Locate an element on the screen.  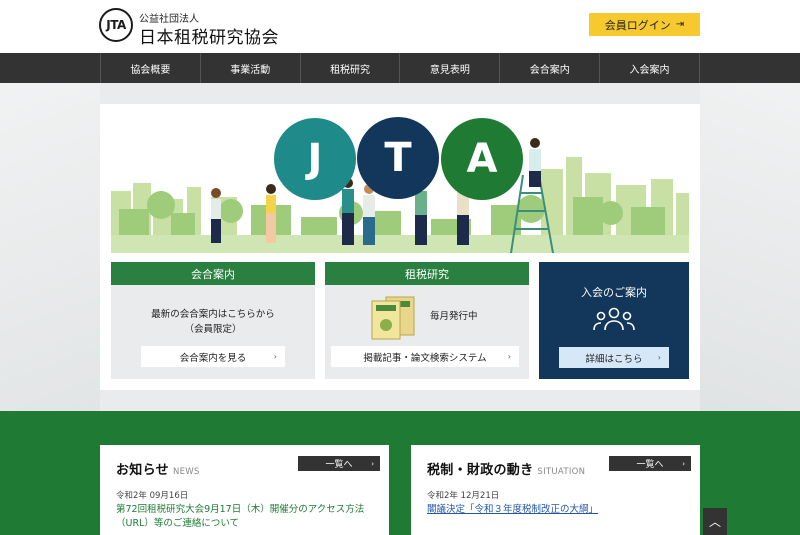
situation-title: 税制・財政の動き SITUATION is located at coordinates (506, 468).